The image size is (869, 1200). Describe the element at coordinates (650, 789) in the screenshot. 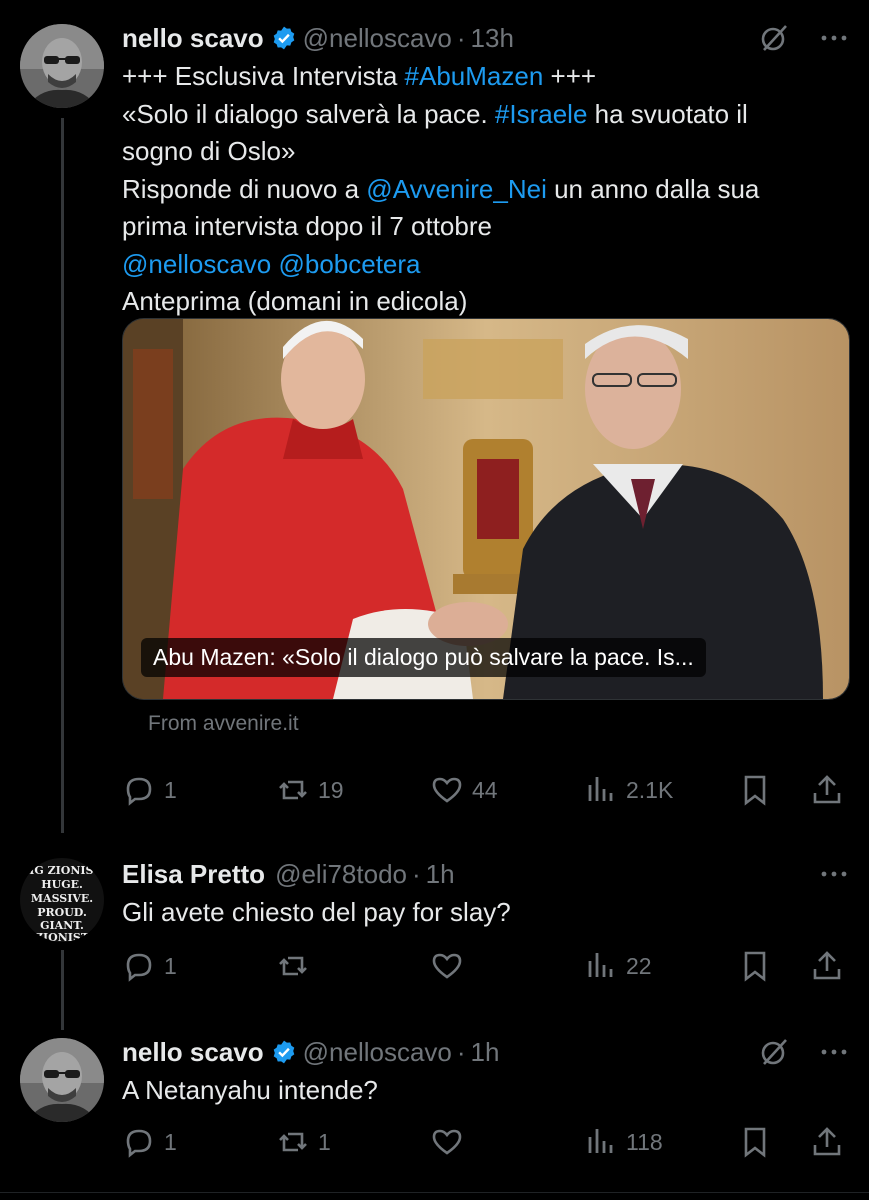

I see `views-count: 2.1K` at that location.